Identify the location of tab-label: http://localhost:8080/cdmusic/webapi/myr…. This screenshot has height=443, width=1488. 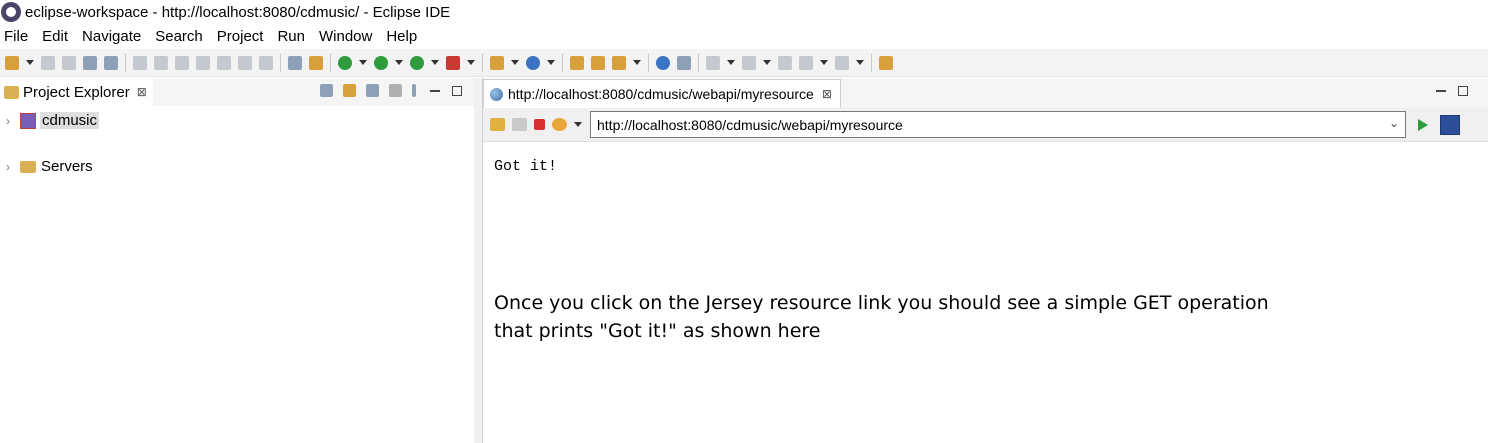
(661, 94).